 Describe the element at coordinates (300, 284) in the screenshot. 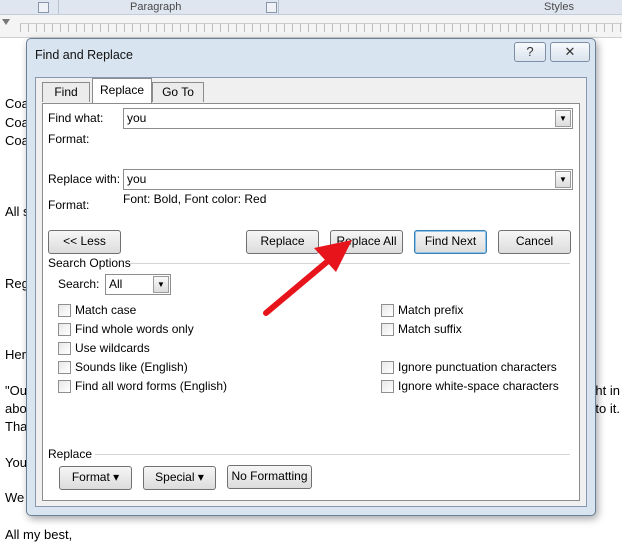

I see `annotation-arrow-shaft` at that location.